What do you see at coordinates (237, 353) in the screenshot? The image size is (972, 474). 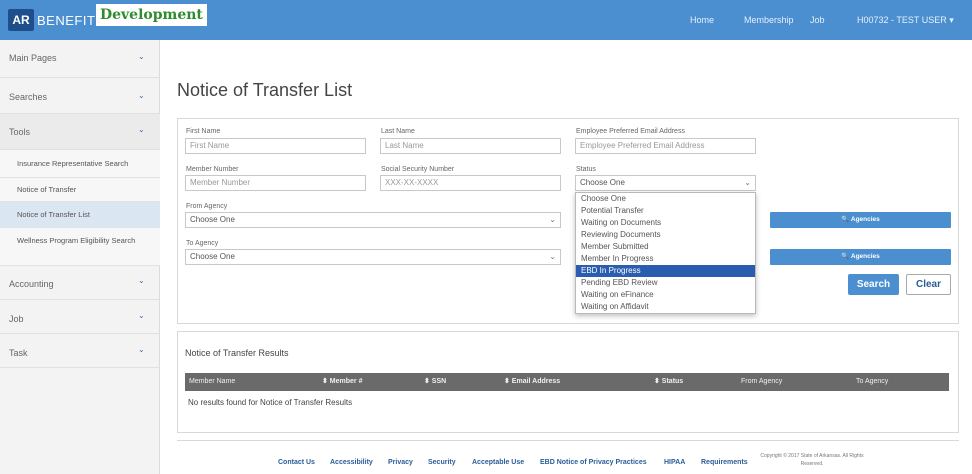 I see `results-title: Notice of Transfer Results` at bounding box center [237, 353].